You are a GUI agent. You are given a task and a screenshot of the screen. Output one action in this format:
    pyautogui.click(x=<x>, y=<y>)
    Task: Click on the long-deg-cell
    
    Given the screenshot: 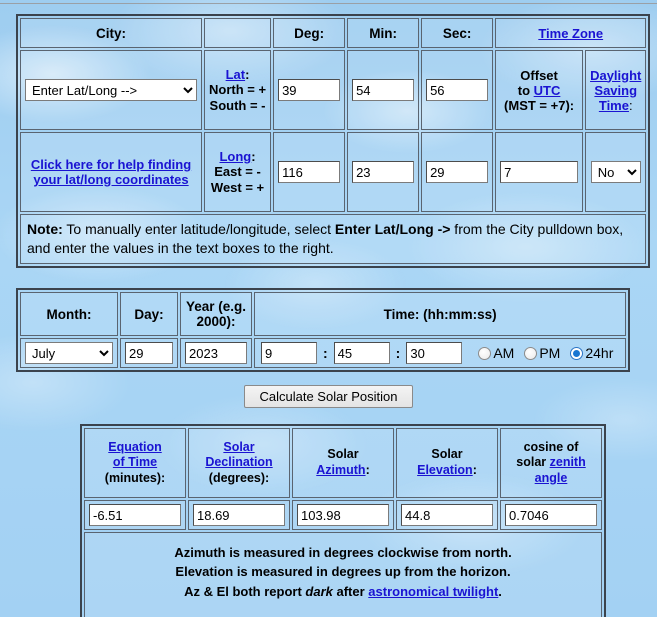 What is the action you would take?
    pyautogui.click(x=309, y=172)
    